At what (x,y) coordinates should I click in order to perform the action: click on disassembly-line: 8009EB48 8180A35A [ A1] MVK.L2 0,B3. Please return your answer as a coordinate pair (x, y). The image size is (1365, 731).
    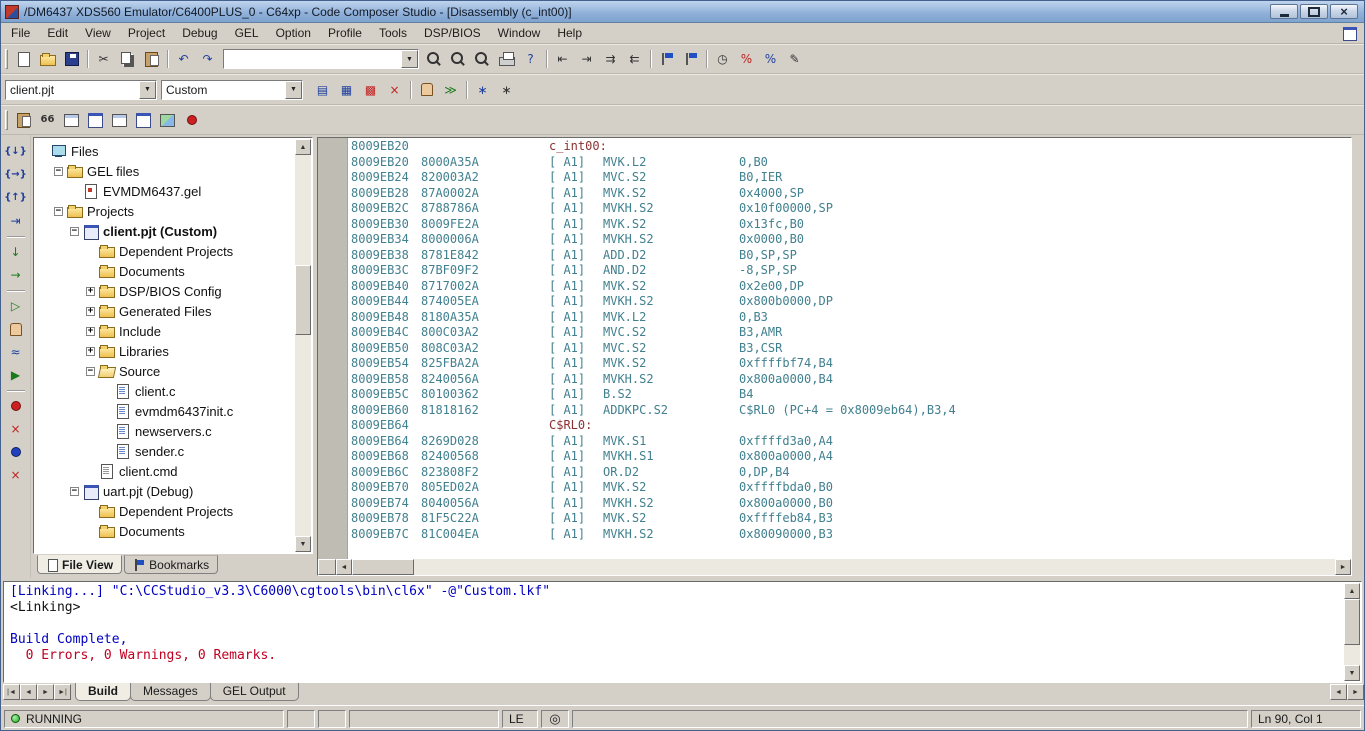
    Looking at the image, I should click on (851, 318).